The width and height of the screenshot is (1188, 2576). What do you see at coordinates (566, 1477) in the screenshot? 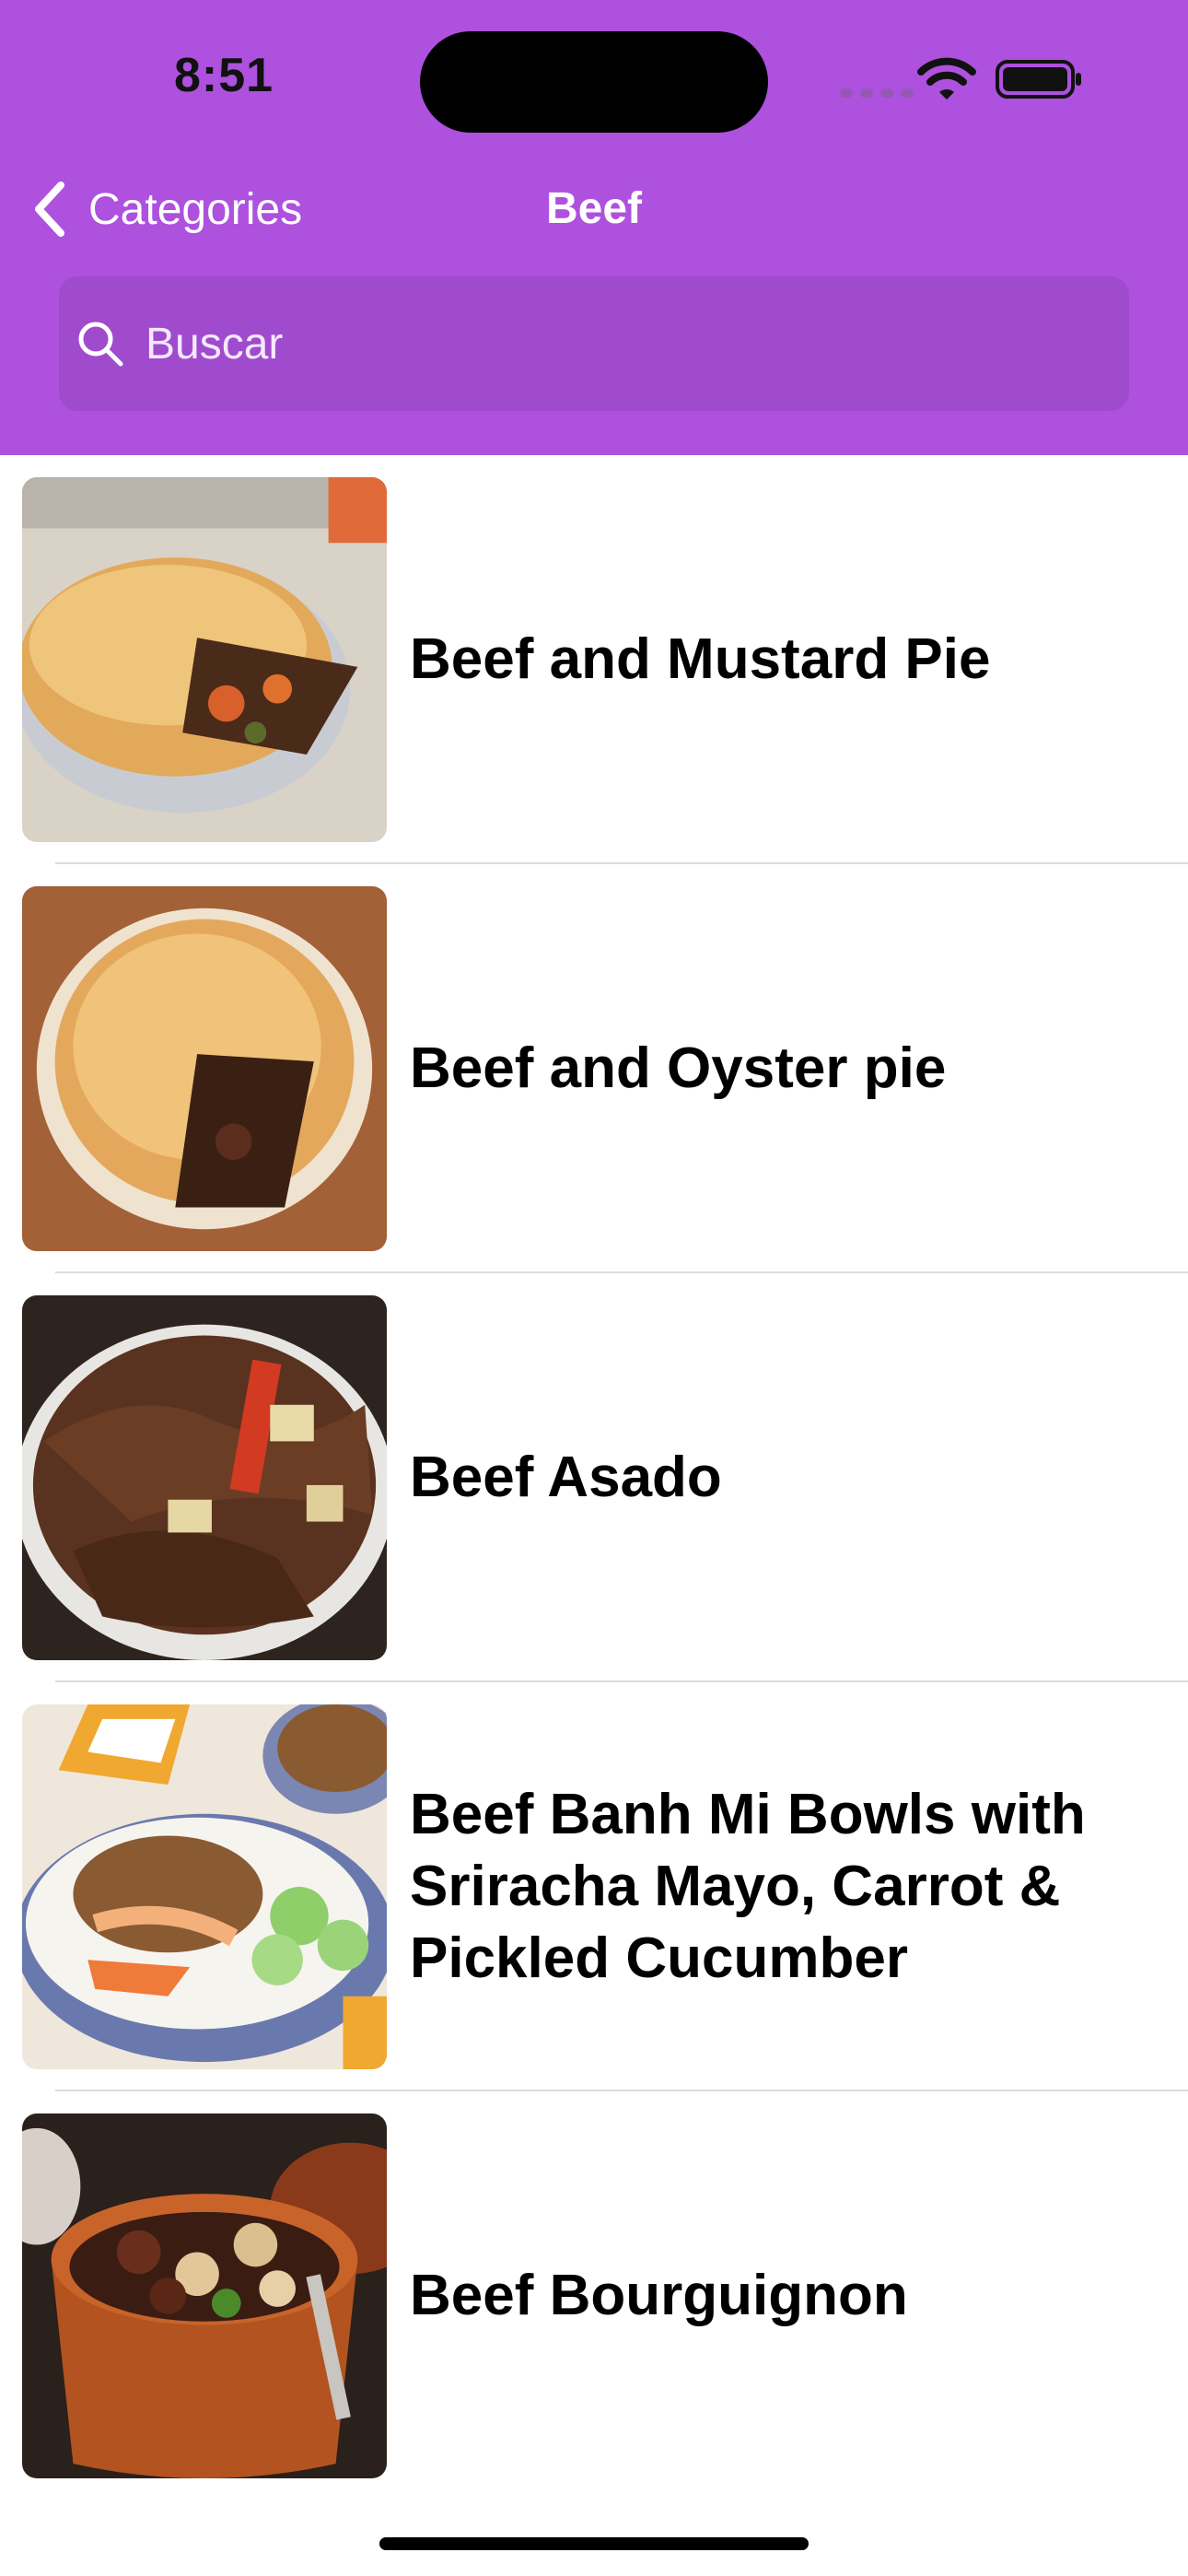
I see `meal-title: Beef Asado` at bounding box center [566, 1477].